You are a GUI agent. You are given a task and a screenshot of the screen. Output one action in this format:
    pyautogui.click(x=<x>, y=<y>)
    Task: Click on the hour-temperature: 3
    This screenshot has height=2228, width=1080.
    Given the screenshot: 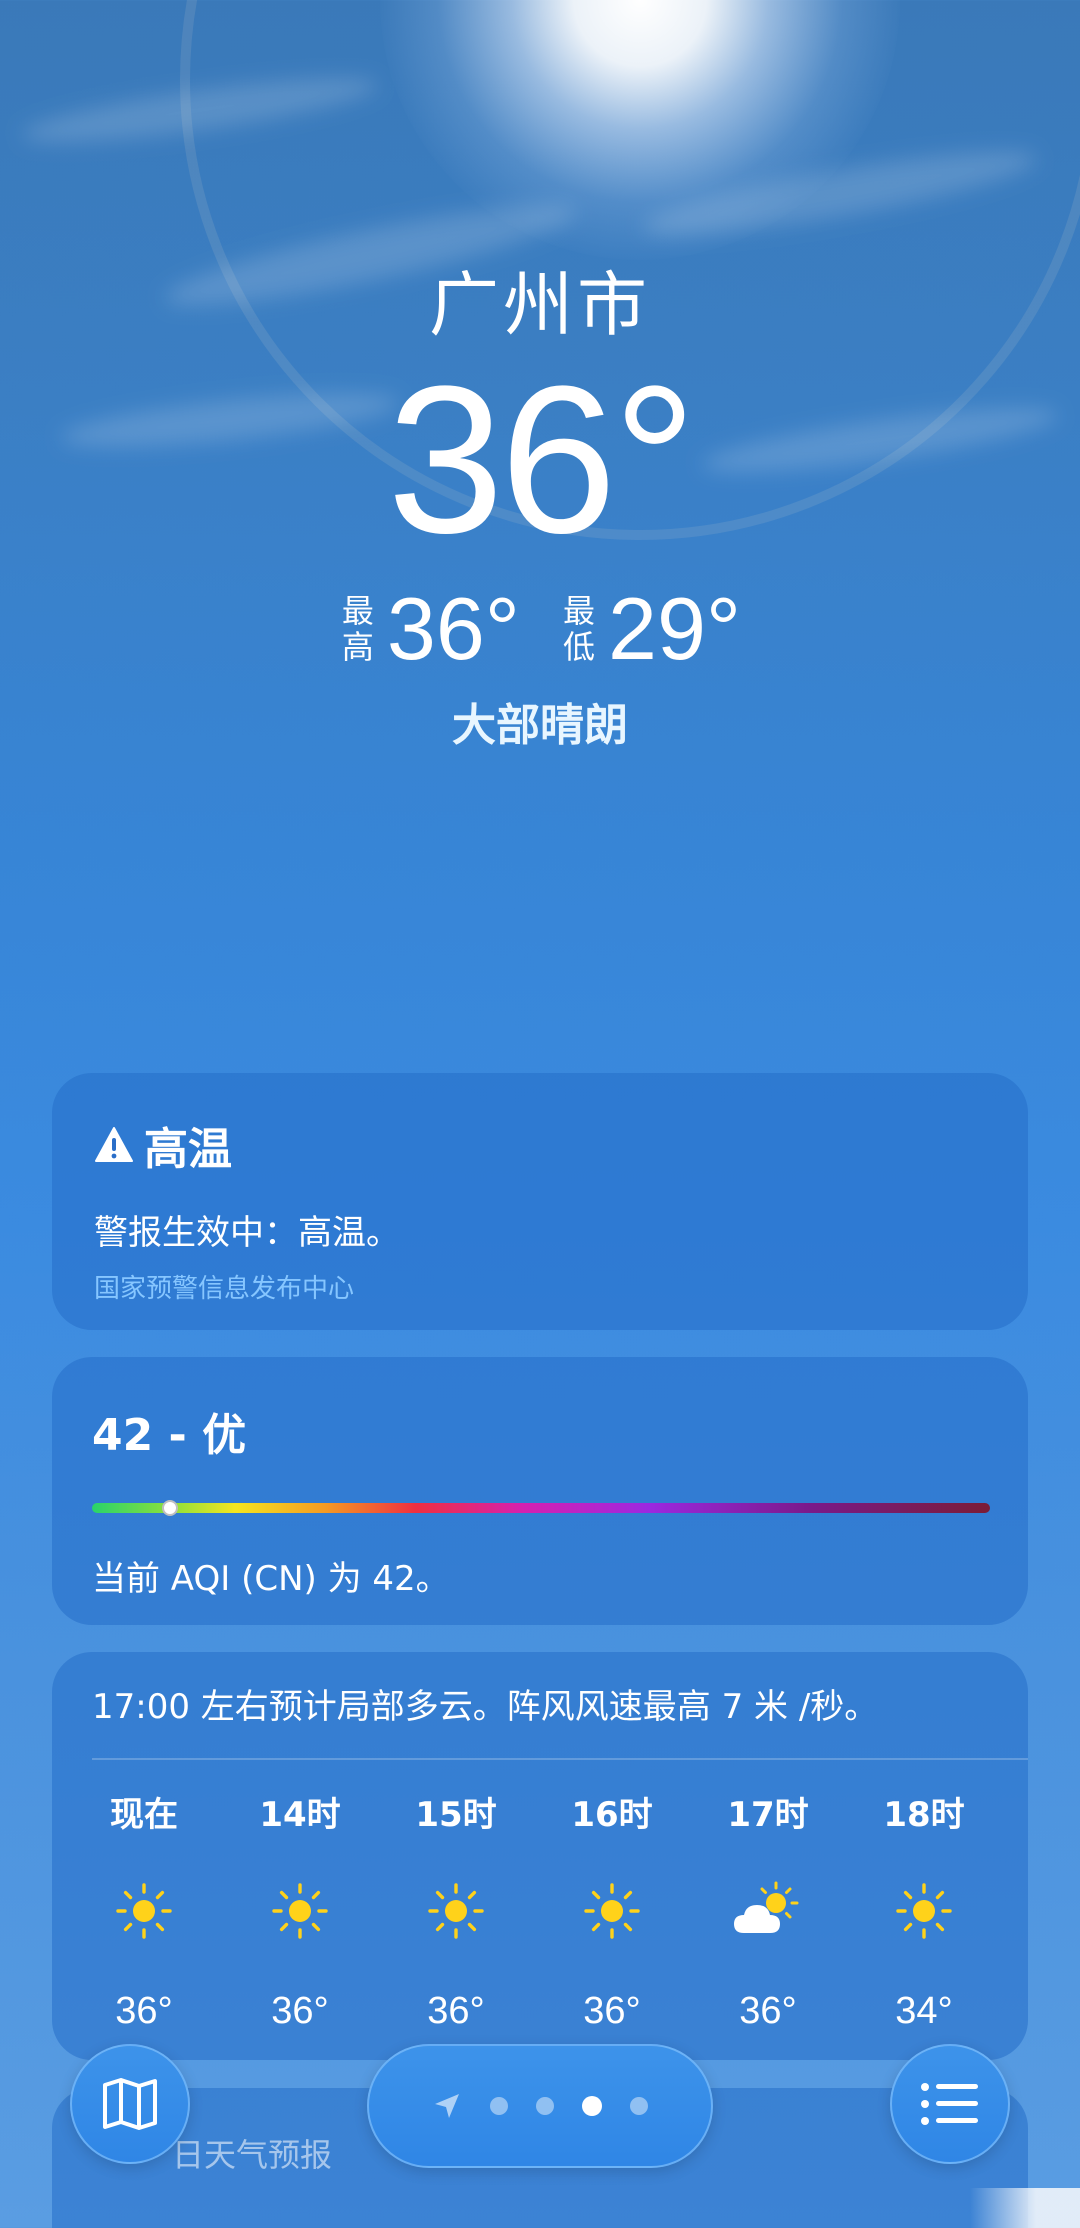 What is the action you would take?
    pyautogui.click(x=1015, y=2011)
    